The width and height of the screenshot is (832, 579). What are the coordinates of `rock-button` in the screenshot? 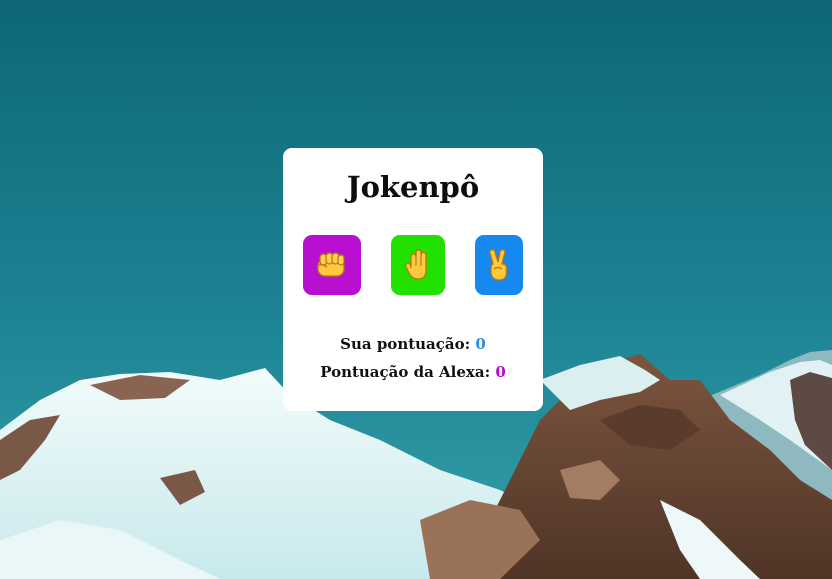 It's located at (332, 265).